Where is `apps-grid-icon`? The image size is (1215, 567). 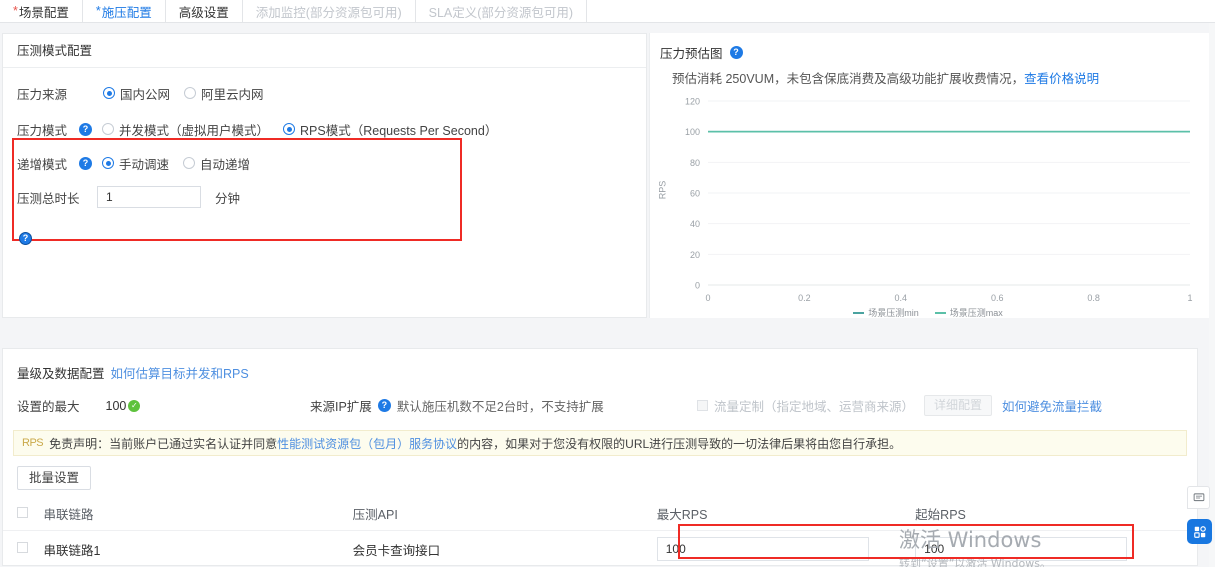 apps-grid-icon is located at coordinates (1199, 531).